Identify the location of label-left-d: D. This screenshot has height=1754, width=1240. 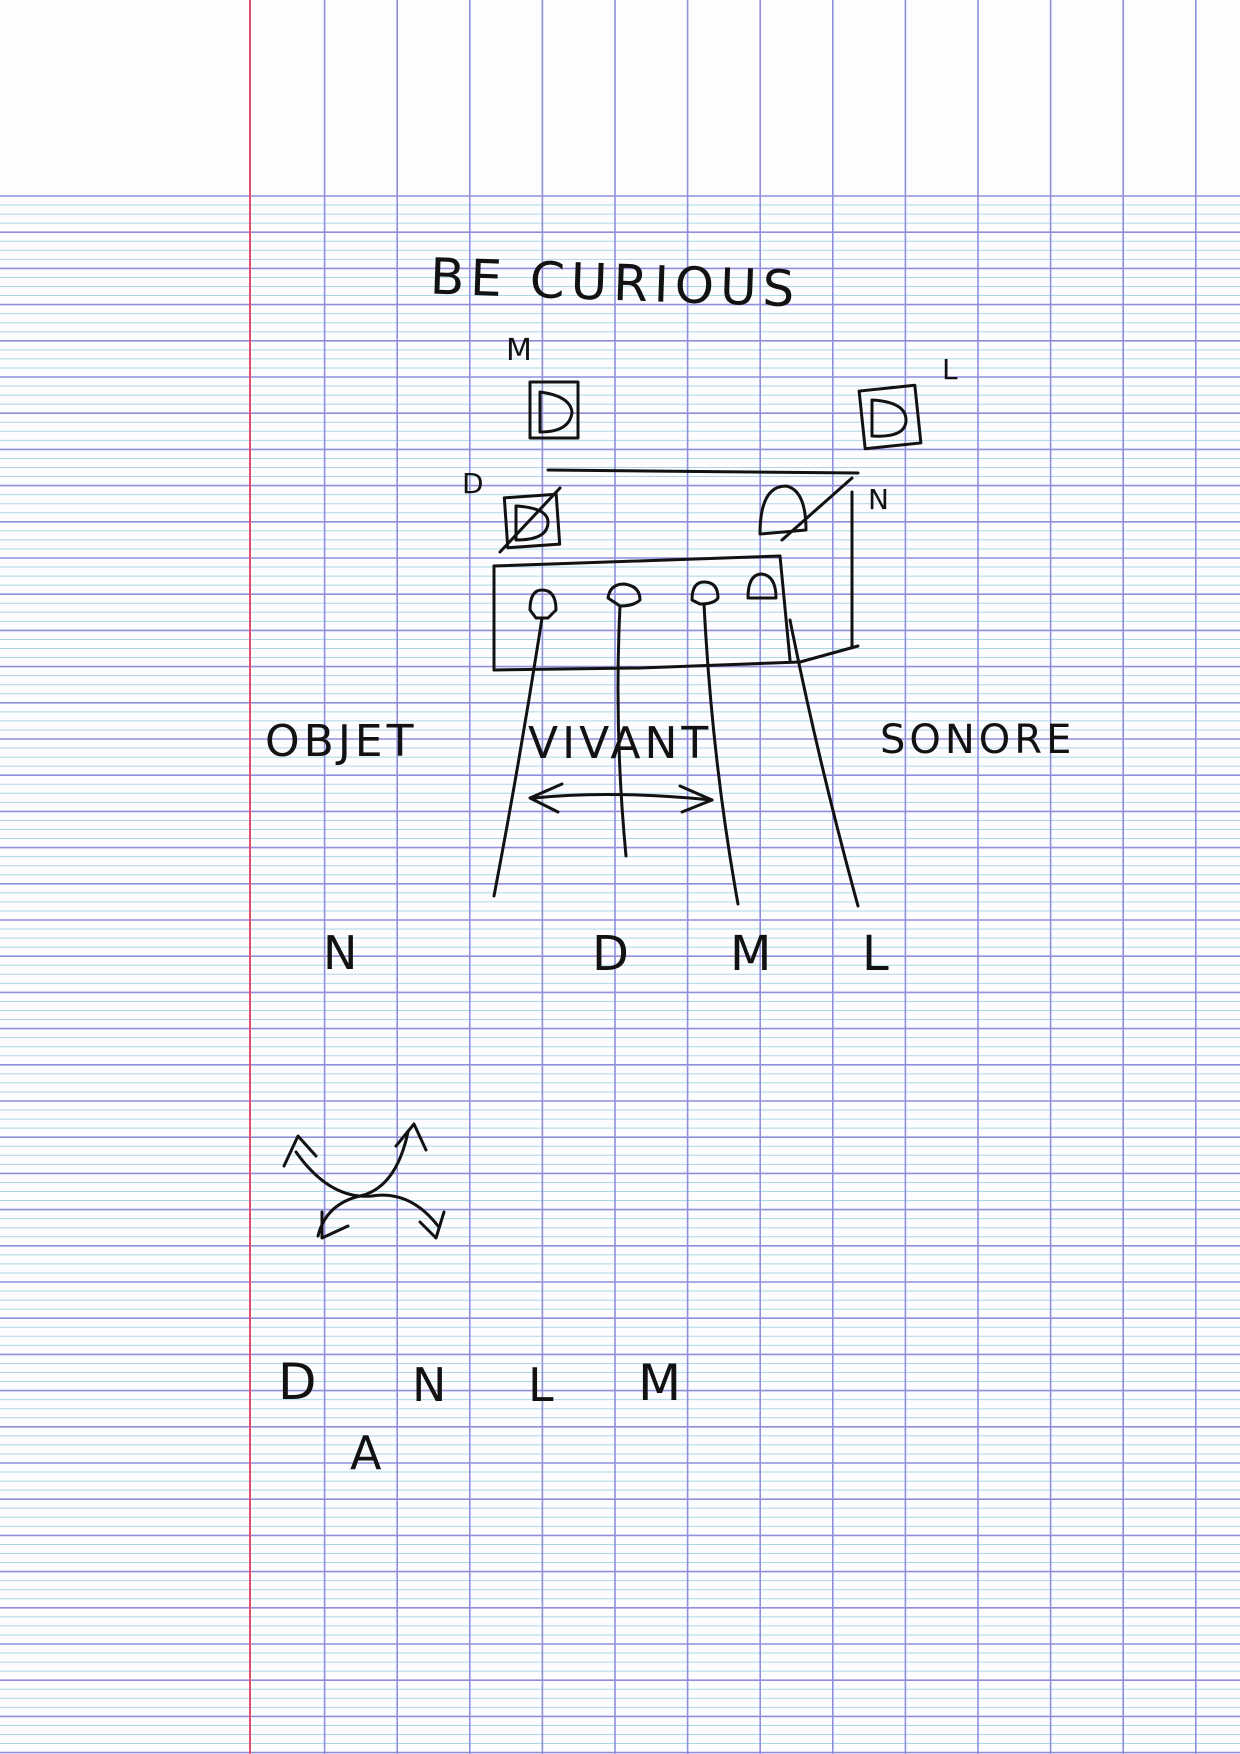
(475, 483).